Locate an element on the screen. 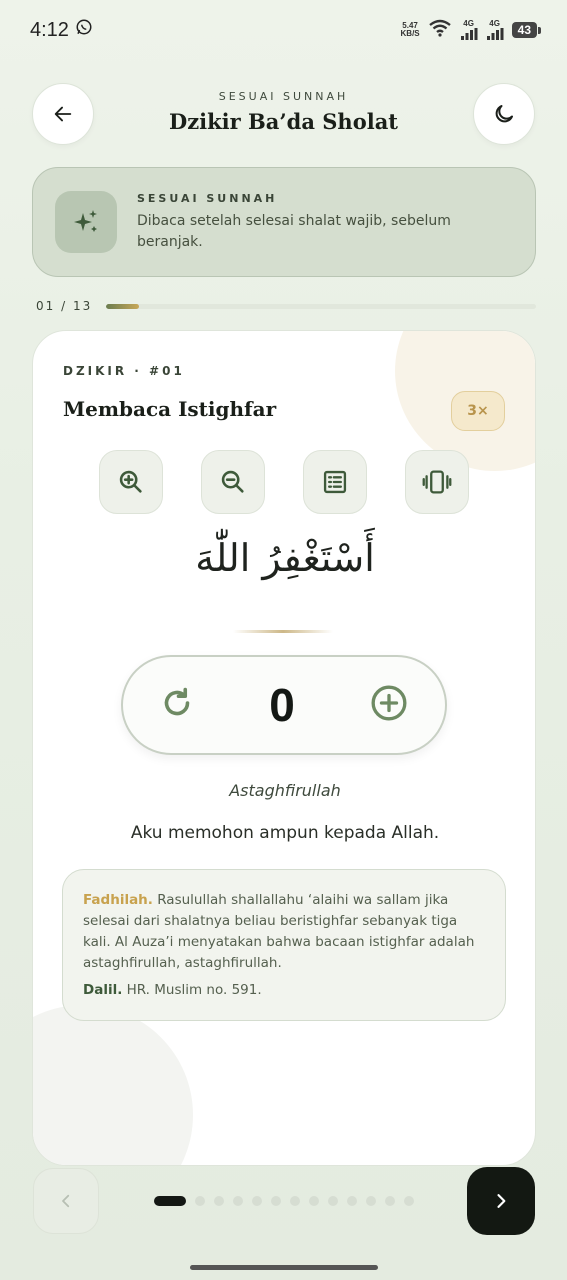 This screenshot has height=1280, width=567. sparkles-icon is located at coordinates (86, 222).